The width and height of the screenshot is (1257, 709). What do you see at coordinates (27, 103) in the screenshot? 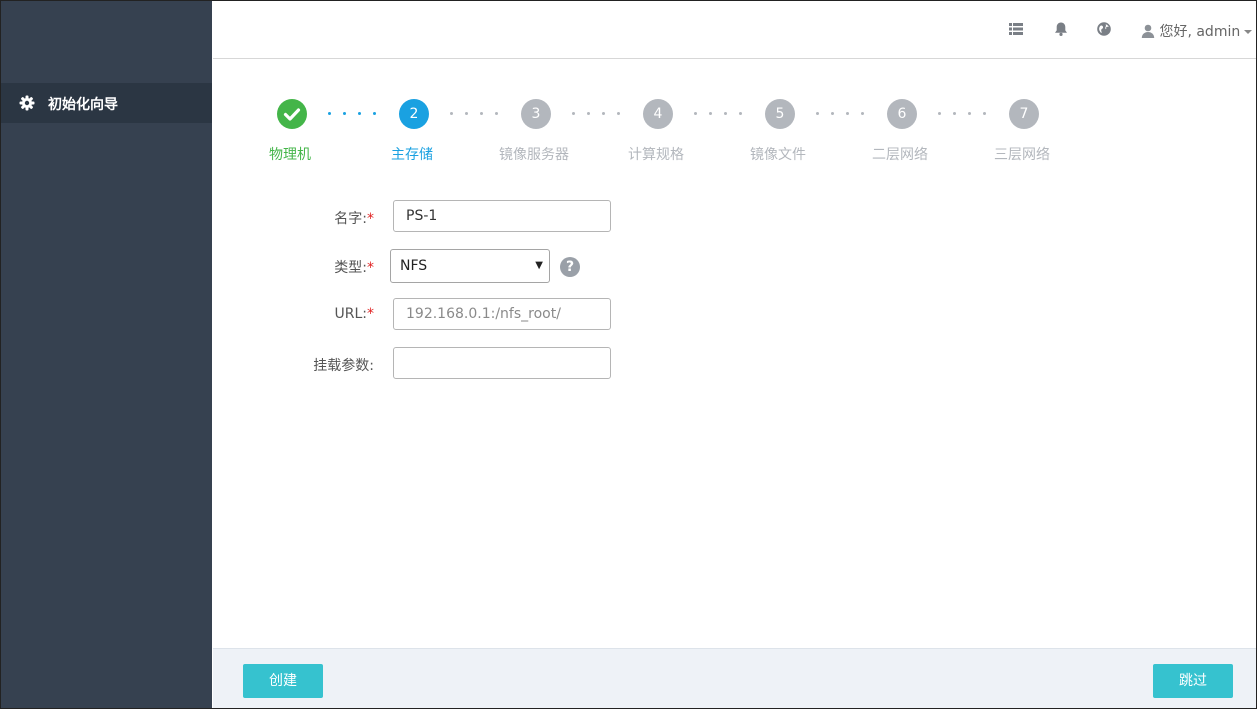
I see `gear-icon` at bounding box center [27, 103].